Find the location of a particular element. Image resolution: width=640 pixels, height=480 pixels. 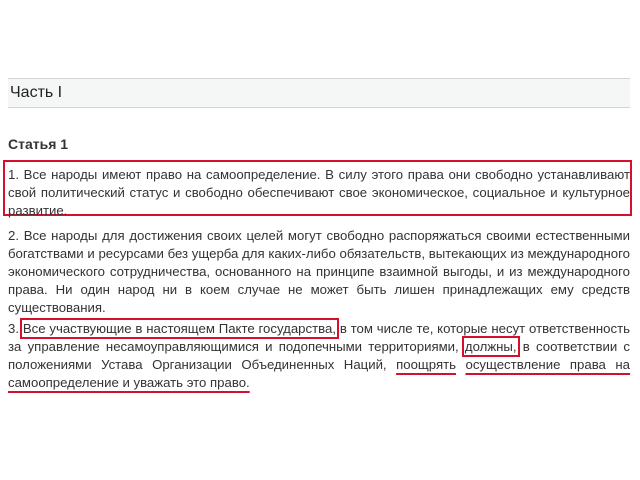

highlighted-word-must: должны, is located at coordinates (490, 346).